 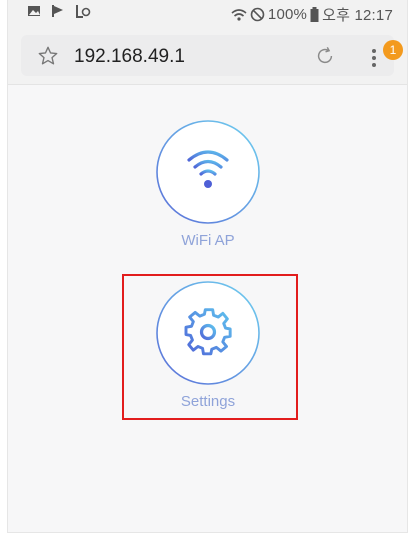 What do you see at coordinates (374, 59) in the screenshot?
I see `menu-icon` at bounding box center [374, 59].